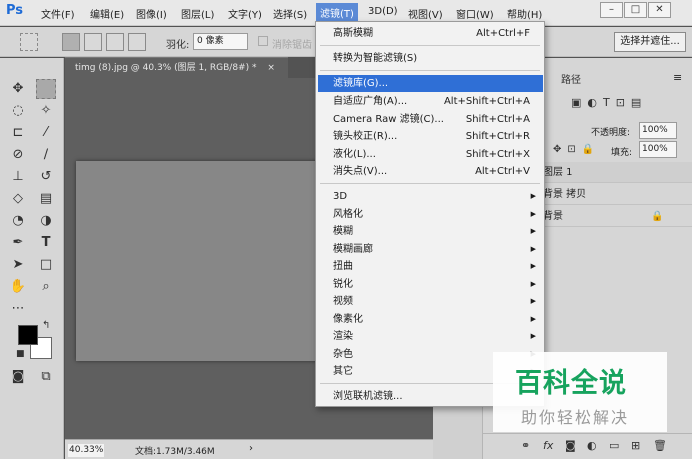 This screenshot has height=459, width=692. I want to click on intersect-selection-icon, so click(137, 42).